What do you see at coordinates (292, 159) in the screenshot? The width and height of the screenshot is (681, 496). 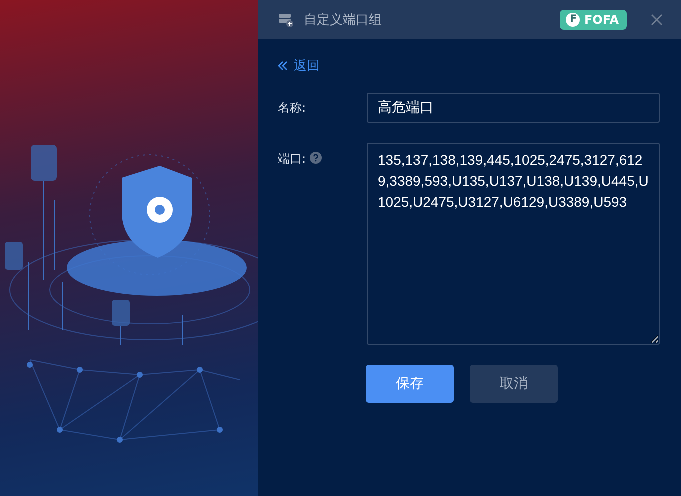 I see `field-label: 端口:` at bounding box center [292, 159].